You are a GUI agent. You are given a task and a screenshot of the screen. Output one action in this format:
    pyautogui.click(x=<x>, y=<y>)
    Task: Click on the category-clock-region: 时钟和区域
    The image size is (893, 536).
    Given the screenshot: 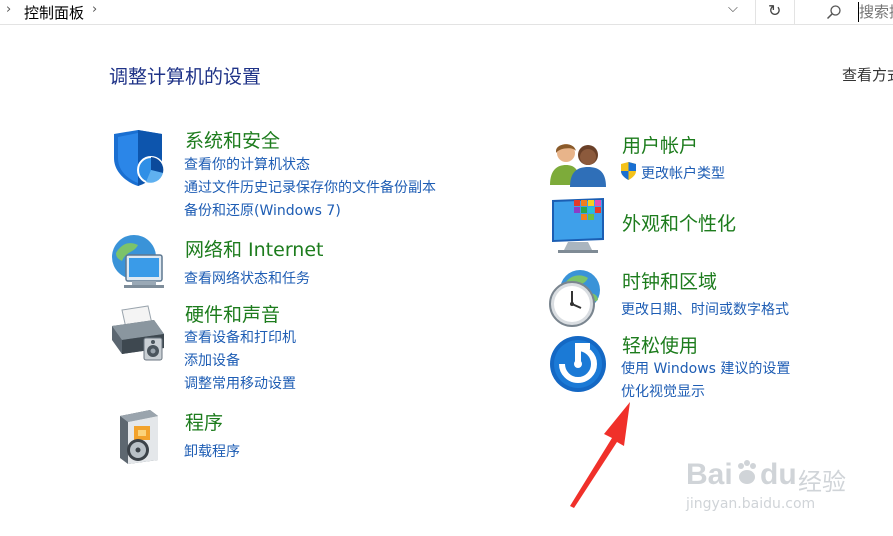 What is the action you would take?
    pyautogui.click(x=669, y=280)
    